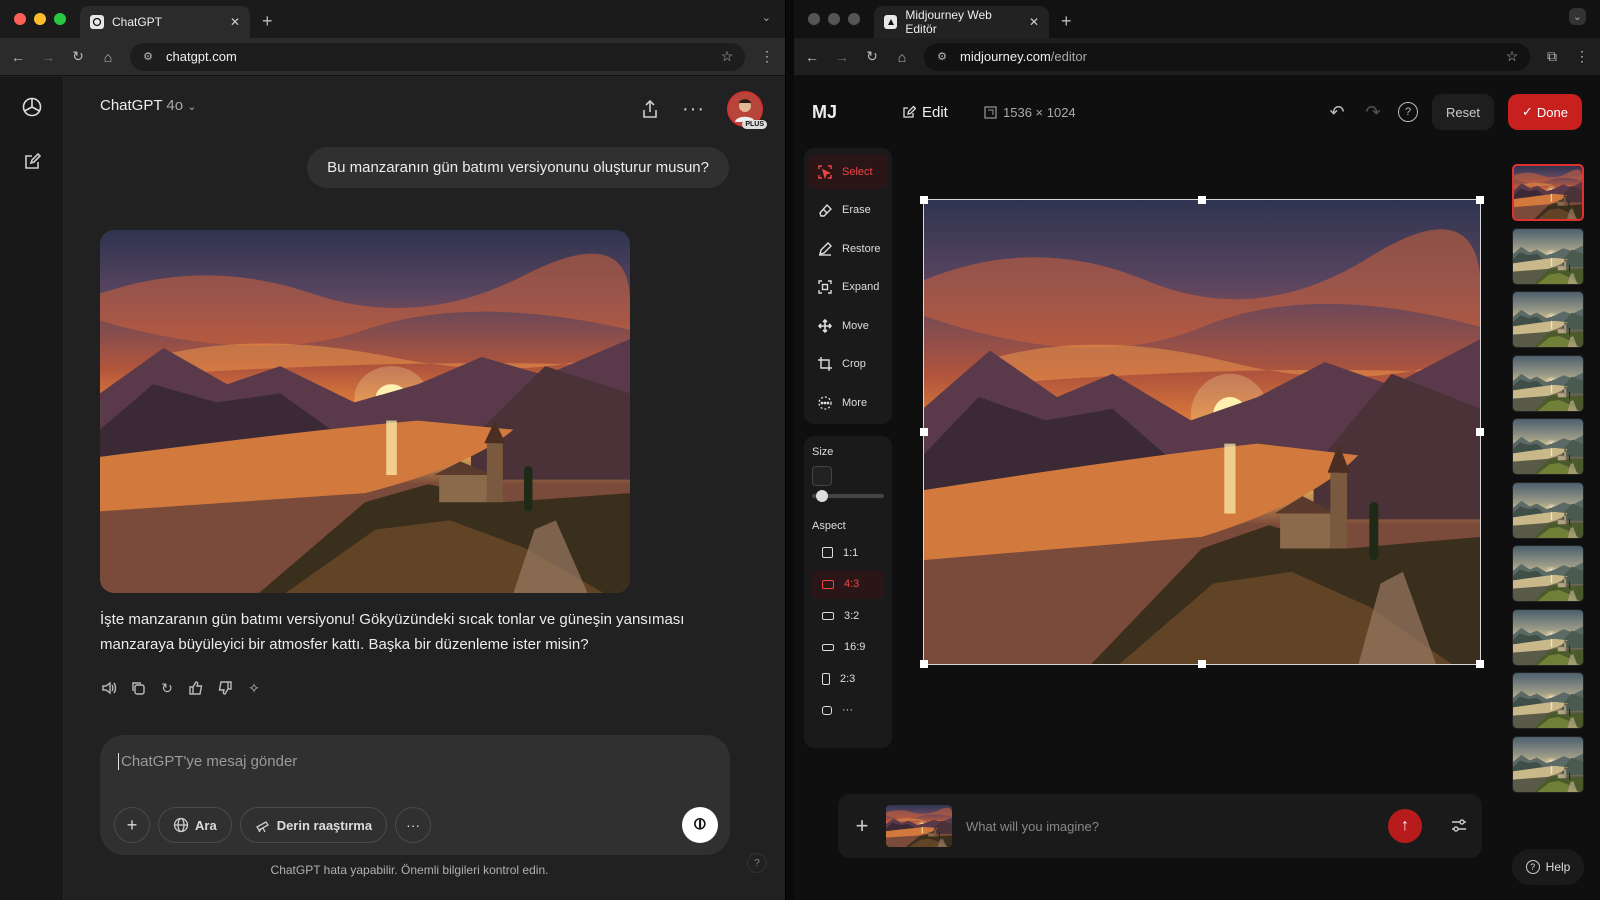  Describe the element at coordinates (1548, 867) in the screenshot. I see `help-button: ? Help` at that location.